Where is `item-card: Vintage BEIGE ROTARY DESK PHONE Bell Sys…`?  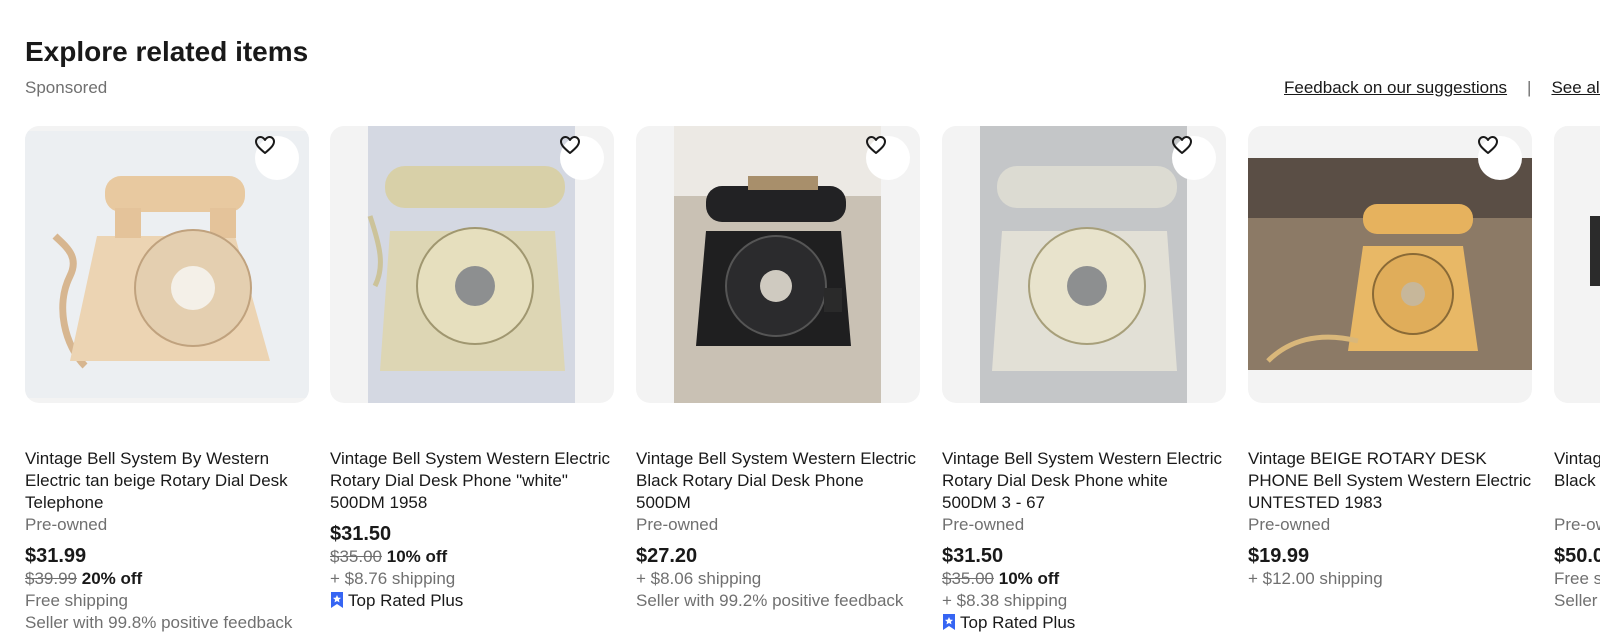 item-card: Vintage BEIGE ROTARY DESK PHONE Bell Sys… is located at coordinates (1390, 357).